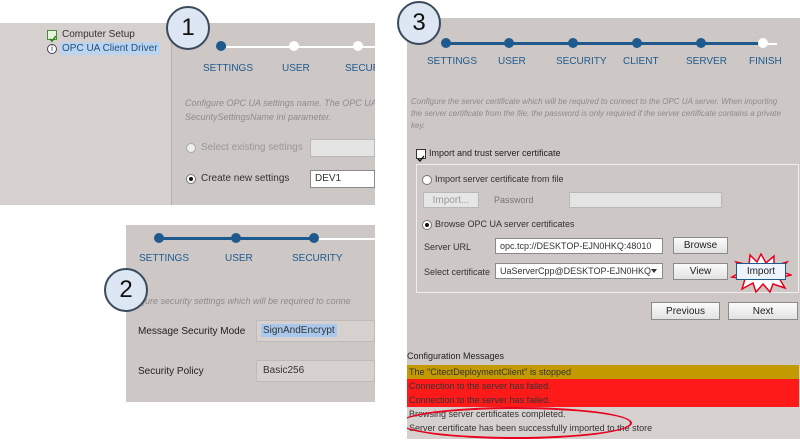 The image size is (800, 441). Describe the element at coordinates (427, 180) in the screenshot. I see `radio-import-from-file` at that location.